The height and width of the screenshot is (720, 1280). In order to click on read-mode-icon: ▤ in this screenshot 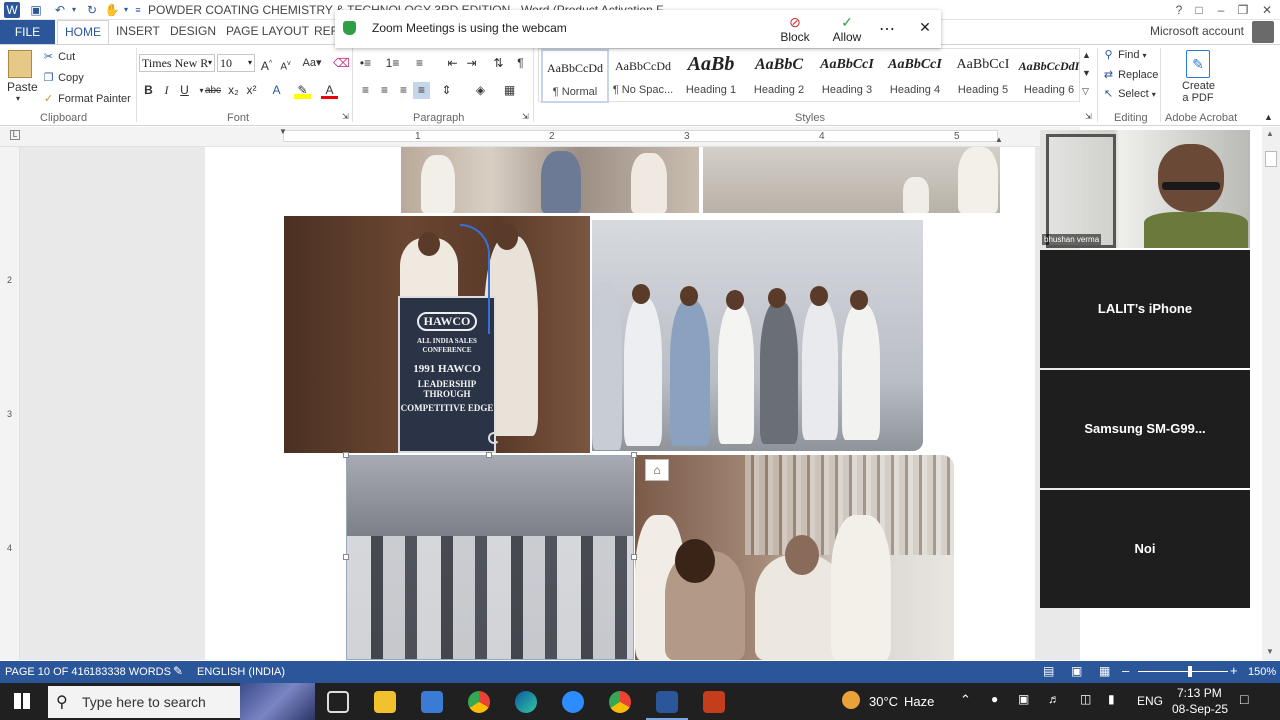, I will do `click(1048, 671)`.